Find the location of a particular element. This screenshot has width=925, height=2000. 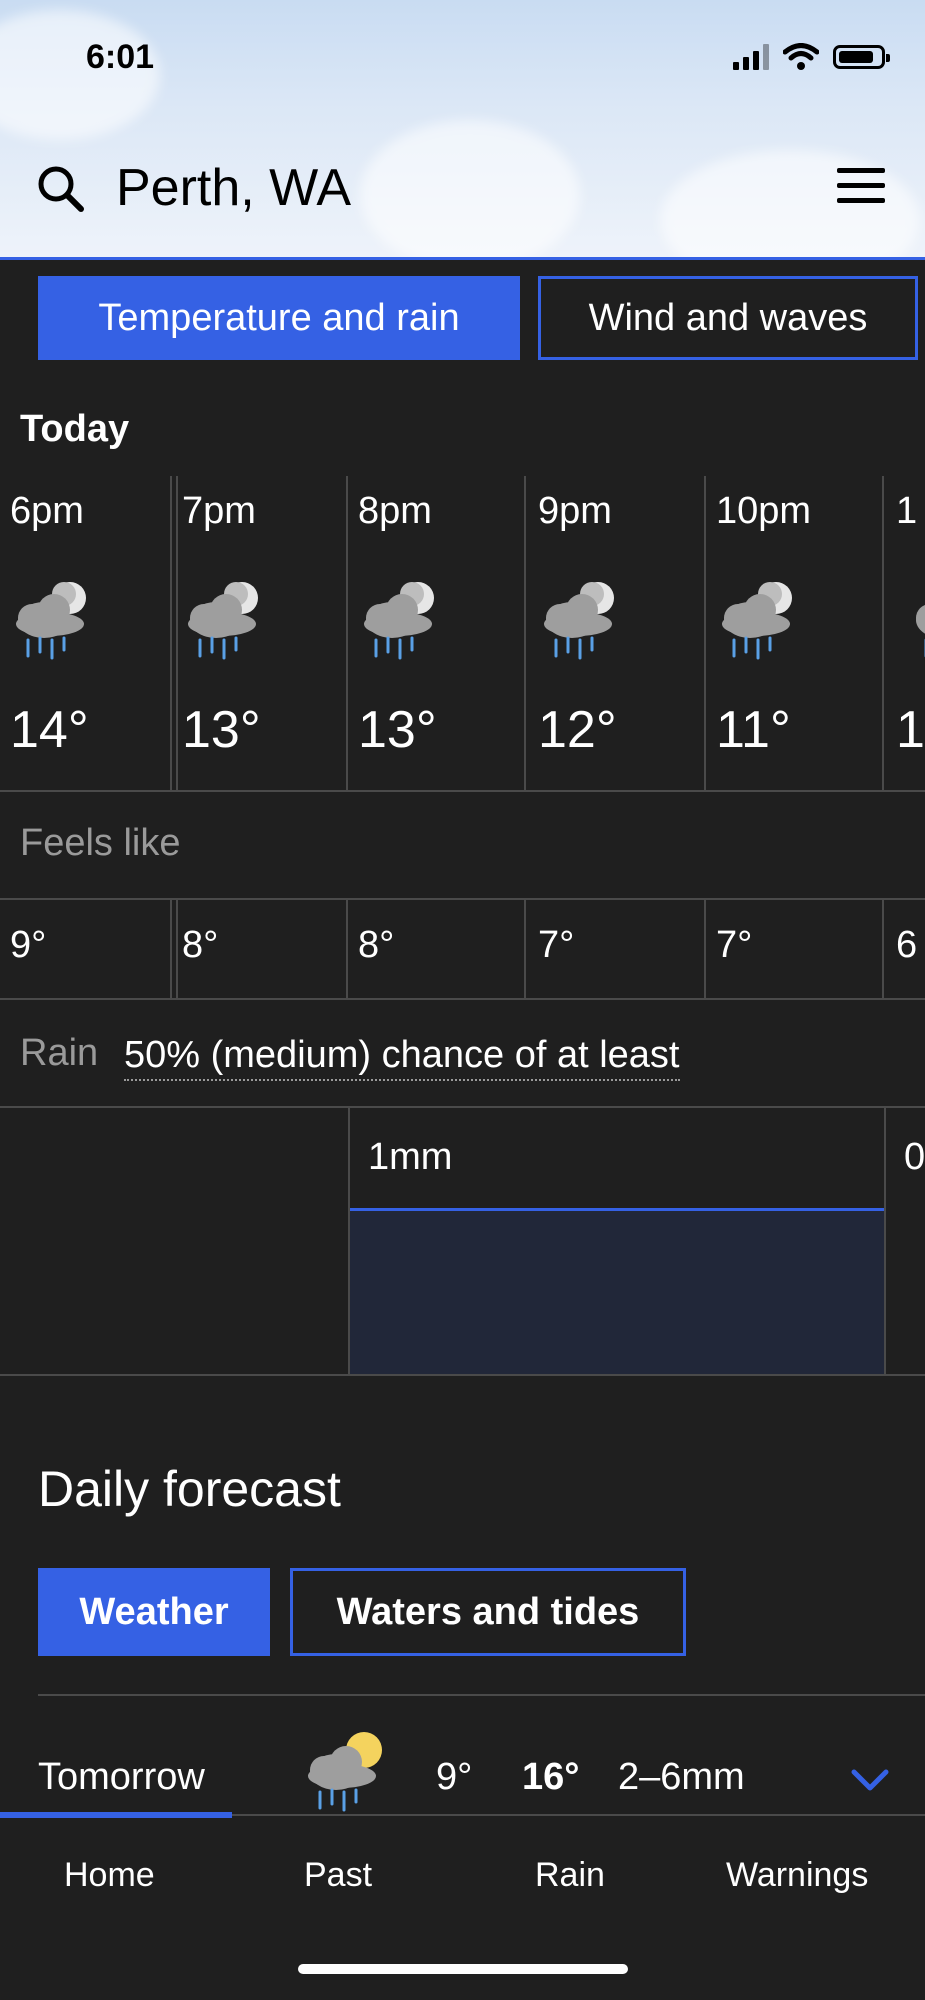

location-title: Perth, WA is located at coordinates (233, 188).